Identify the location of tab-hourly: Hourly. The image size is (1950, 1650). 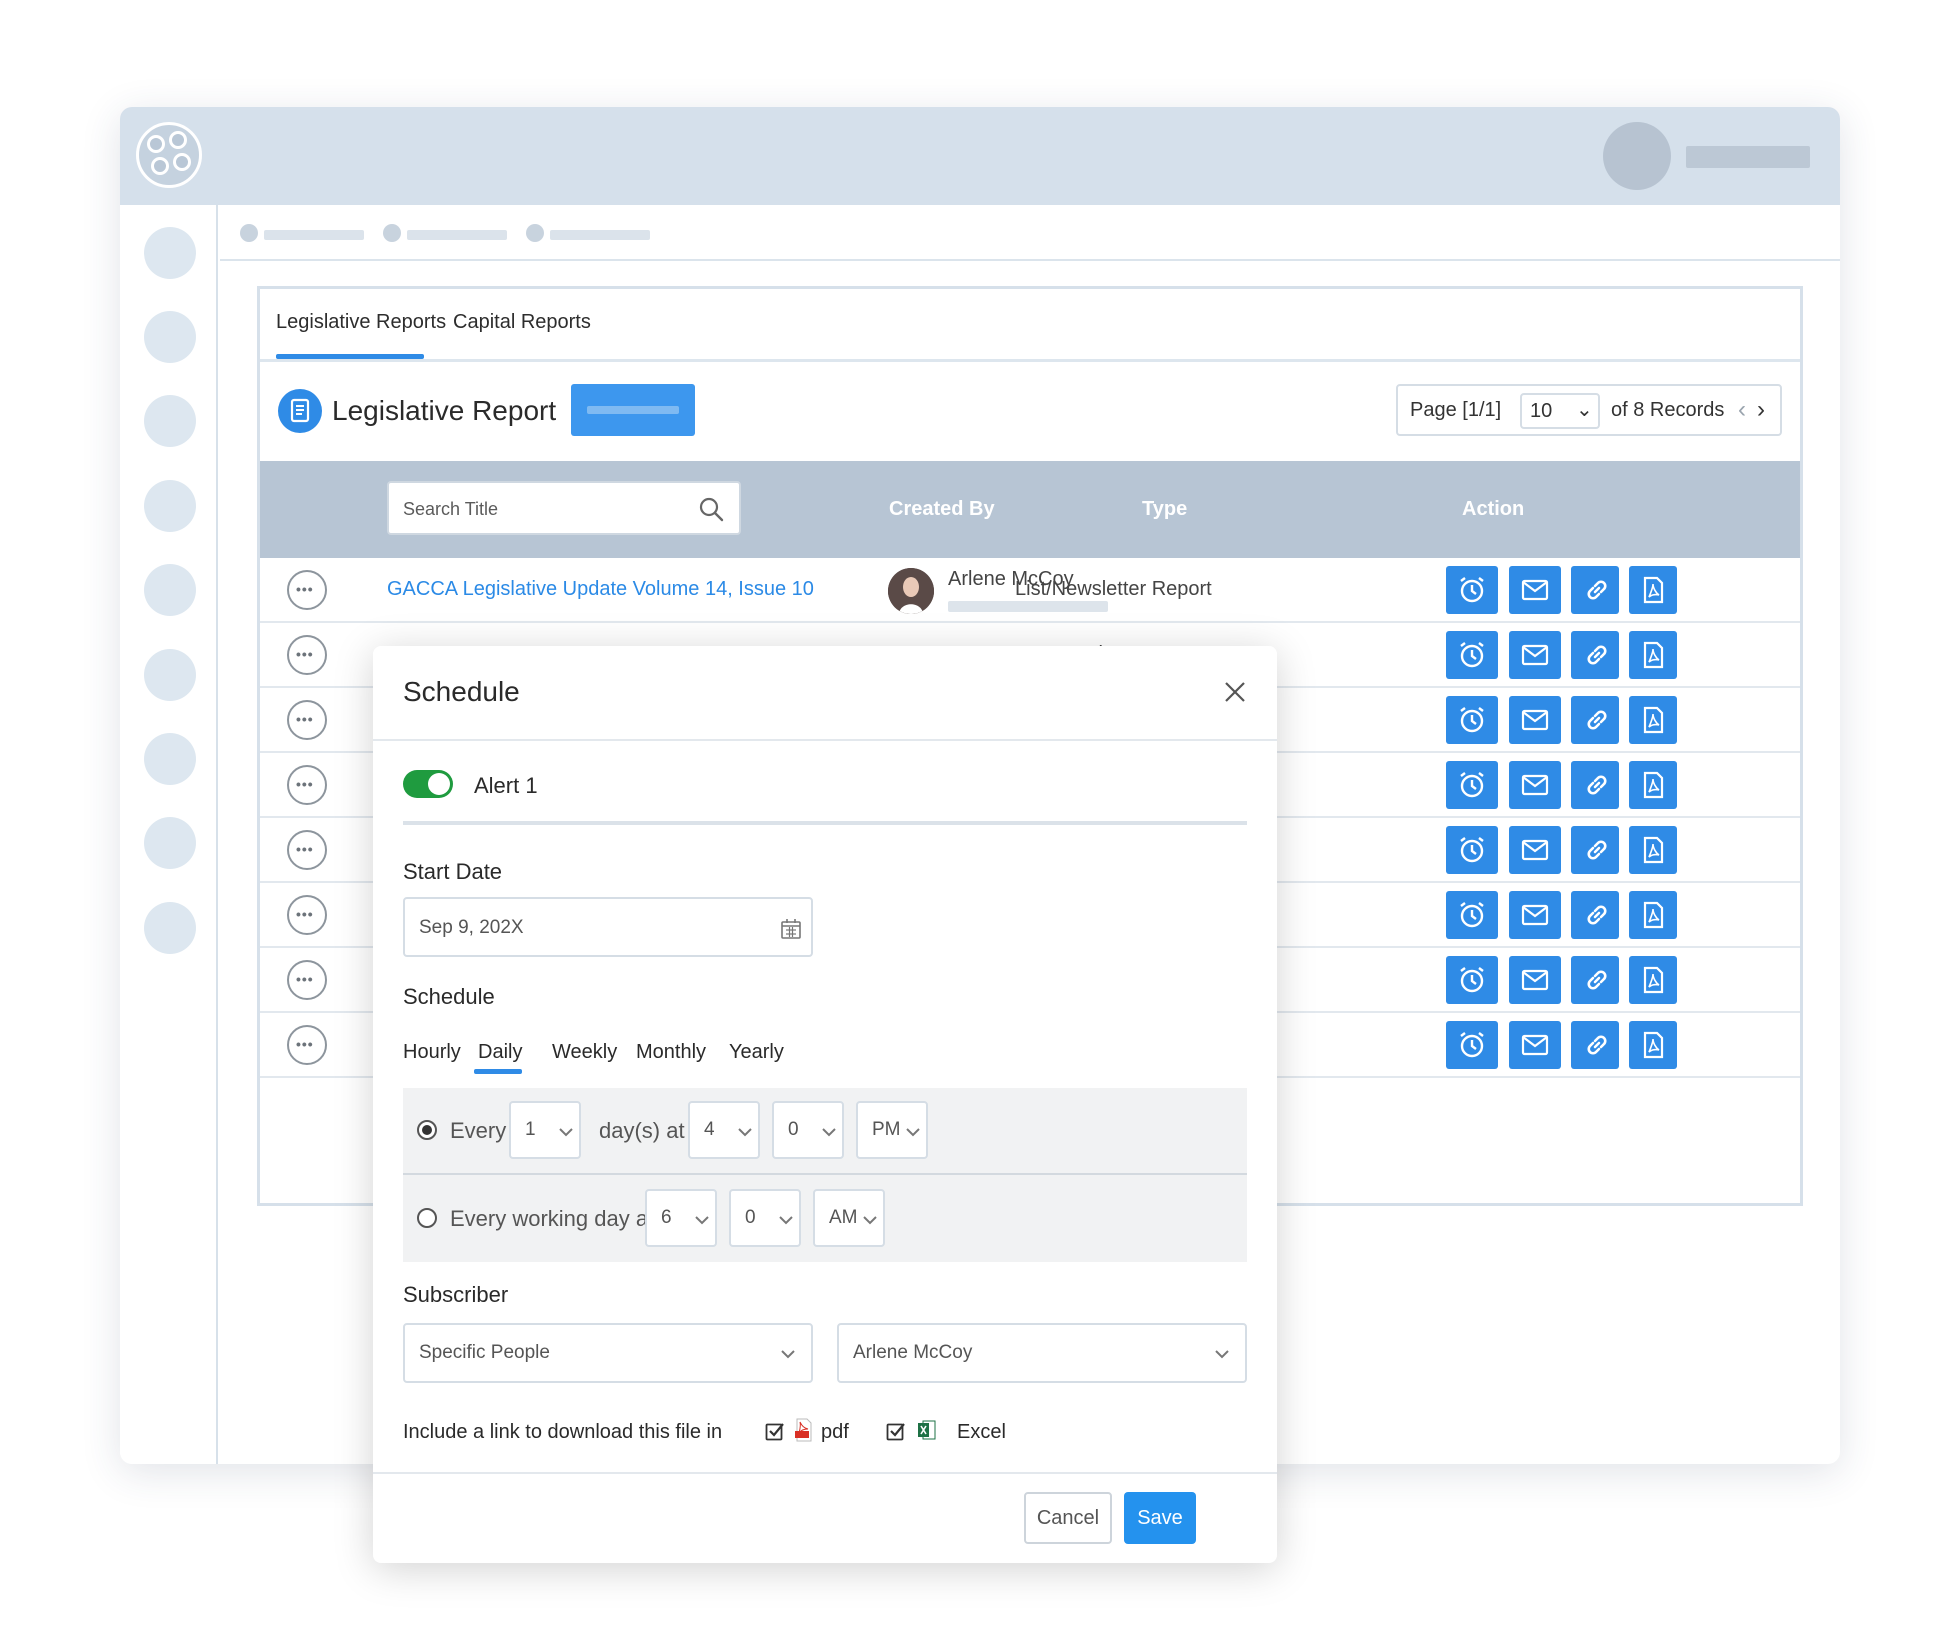
(432, 1052).